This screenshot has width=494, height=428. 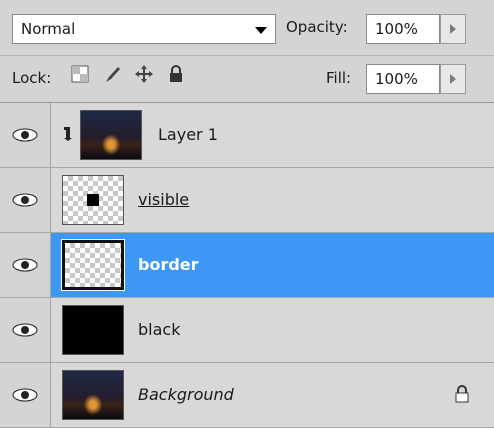 What do you see at coordinates (144, 29) in the screenshot?
I see `blend-mode-select: Normal` at bounding box center [144, 29].